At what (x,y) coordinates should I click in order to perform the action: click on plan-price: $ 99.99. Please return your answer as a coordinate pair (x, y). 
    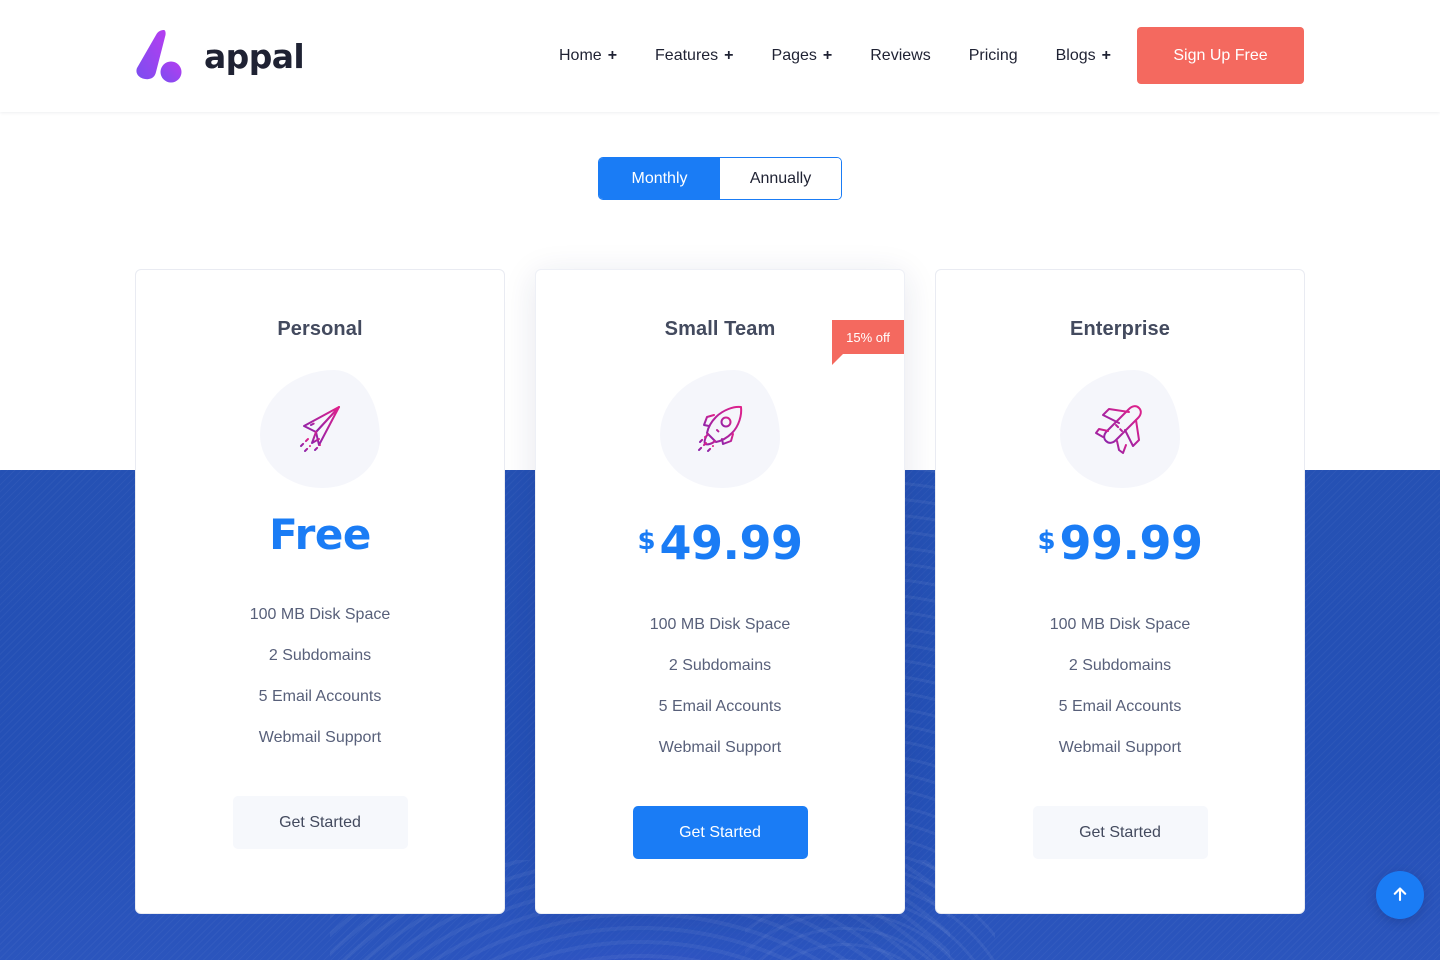
    Looking at the image, I should click on (1120, 543).